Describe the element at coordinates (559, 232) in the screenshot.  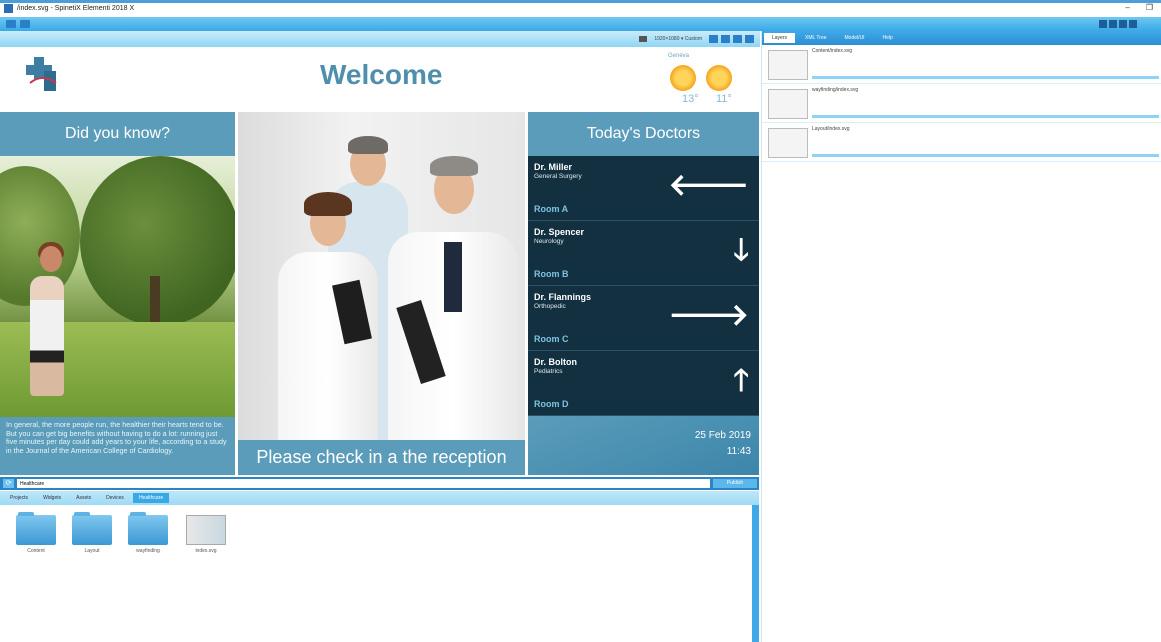
I see `doctor-name: Dr. Spencer` at that location.